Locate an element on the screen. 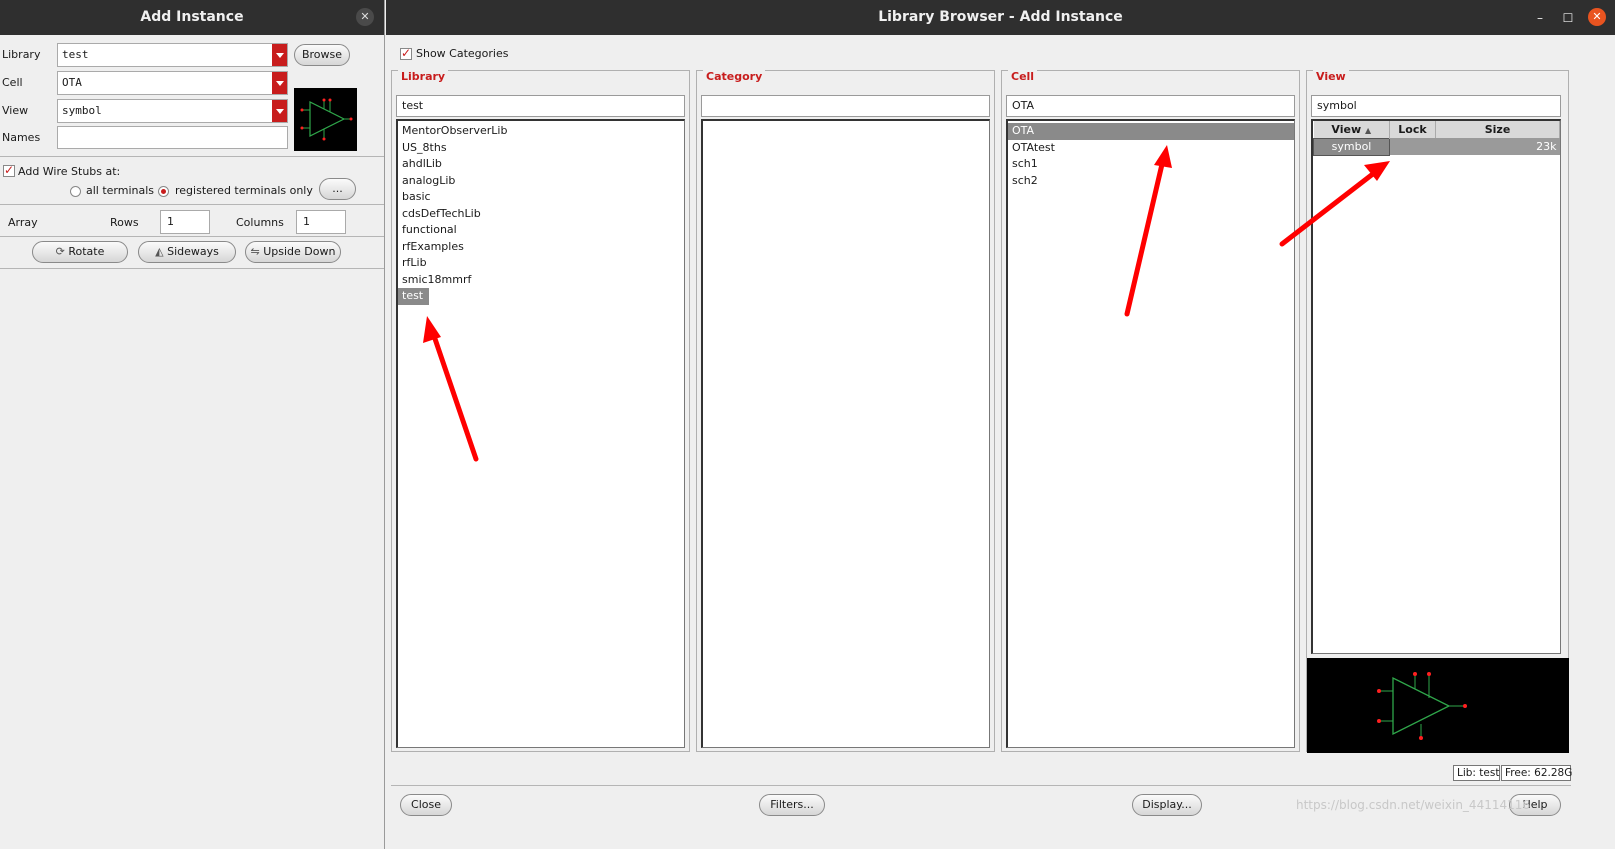  view-table: View ▲ Lock Size symbol 23k is located at coordinates (1436, 386).